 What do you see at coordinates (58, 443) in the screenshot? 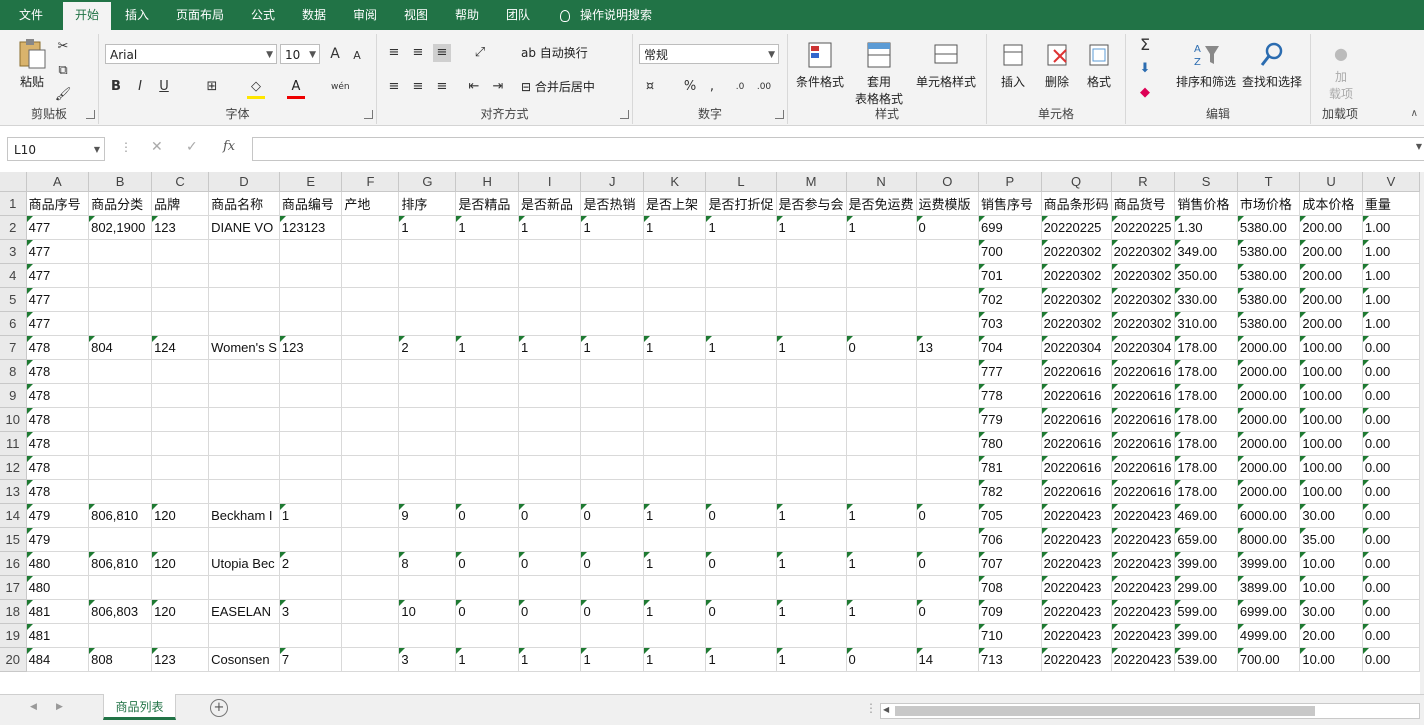
I see `cell: 478` at bounding box center [58, 443].